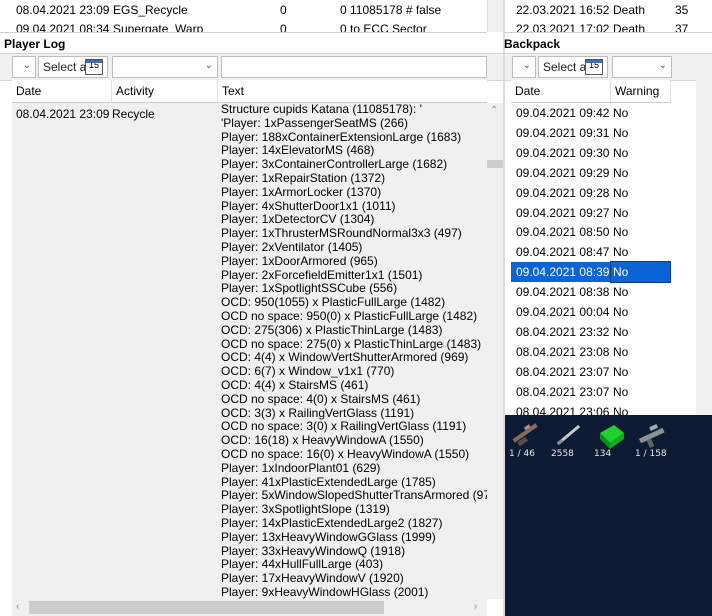 The image size is (712, 616). Describe the element at coordinates (165, 67) in the screenshot. I see `type-filter-combo: ⌄` at that location.